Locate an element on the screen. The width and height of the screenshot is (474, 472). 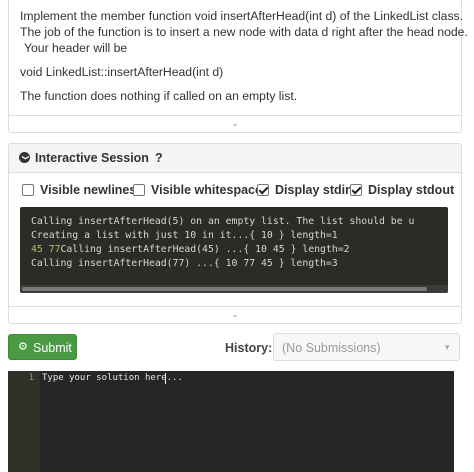
history-label: History: is located at coordinates (249, 348).